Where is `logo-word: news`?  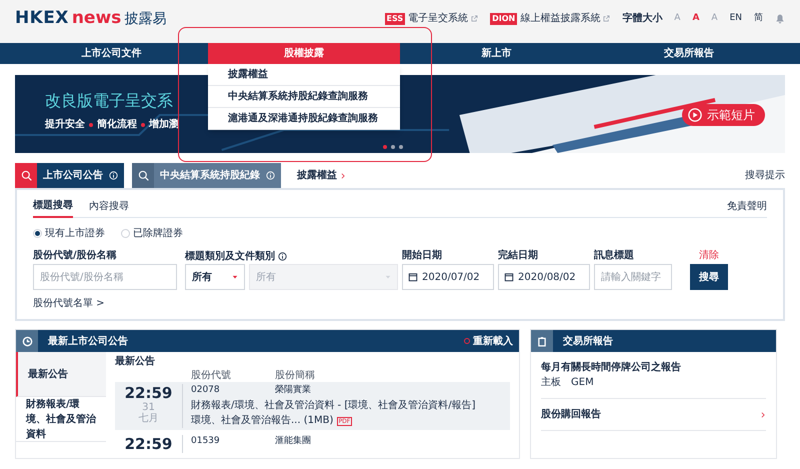 logo-word: news is located at coordinates (97, 19).